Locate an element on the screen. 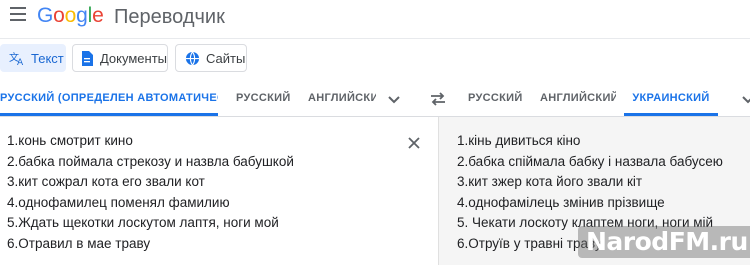  logo-letter: g is located at coordinates (82, 15).